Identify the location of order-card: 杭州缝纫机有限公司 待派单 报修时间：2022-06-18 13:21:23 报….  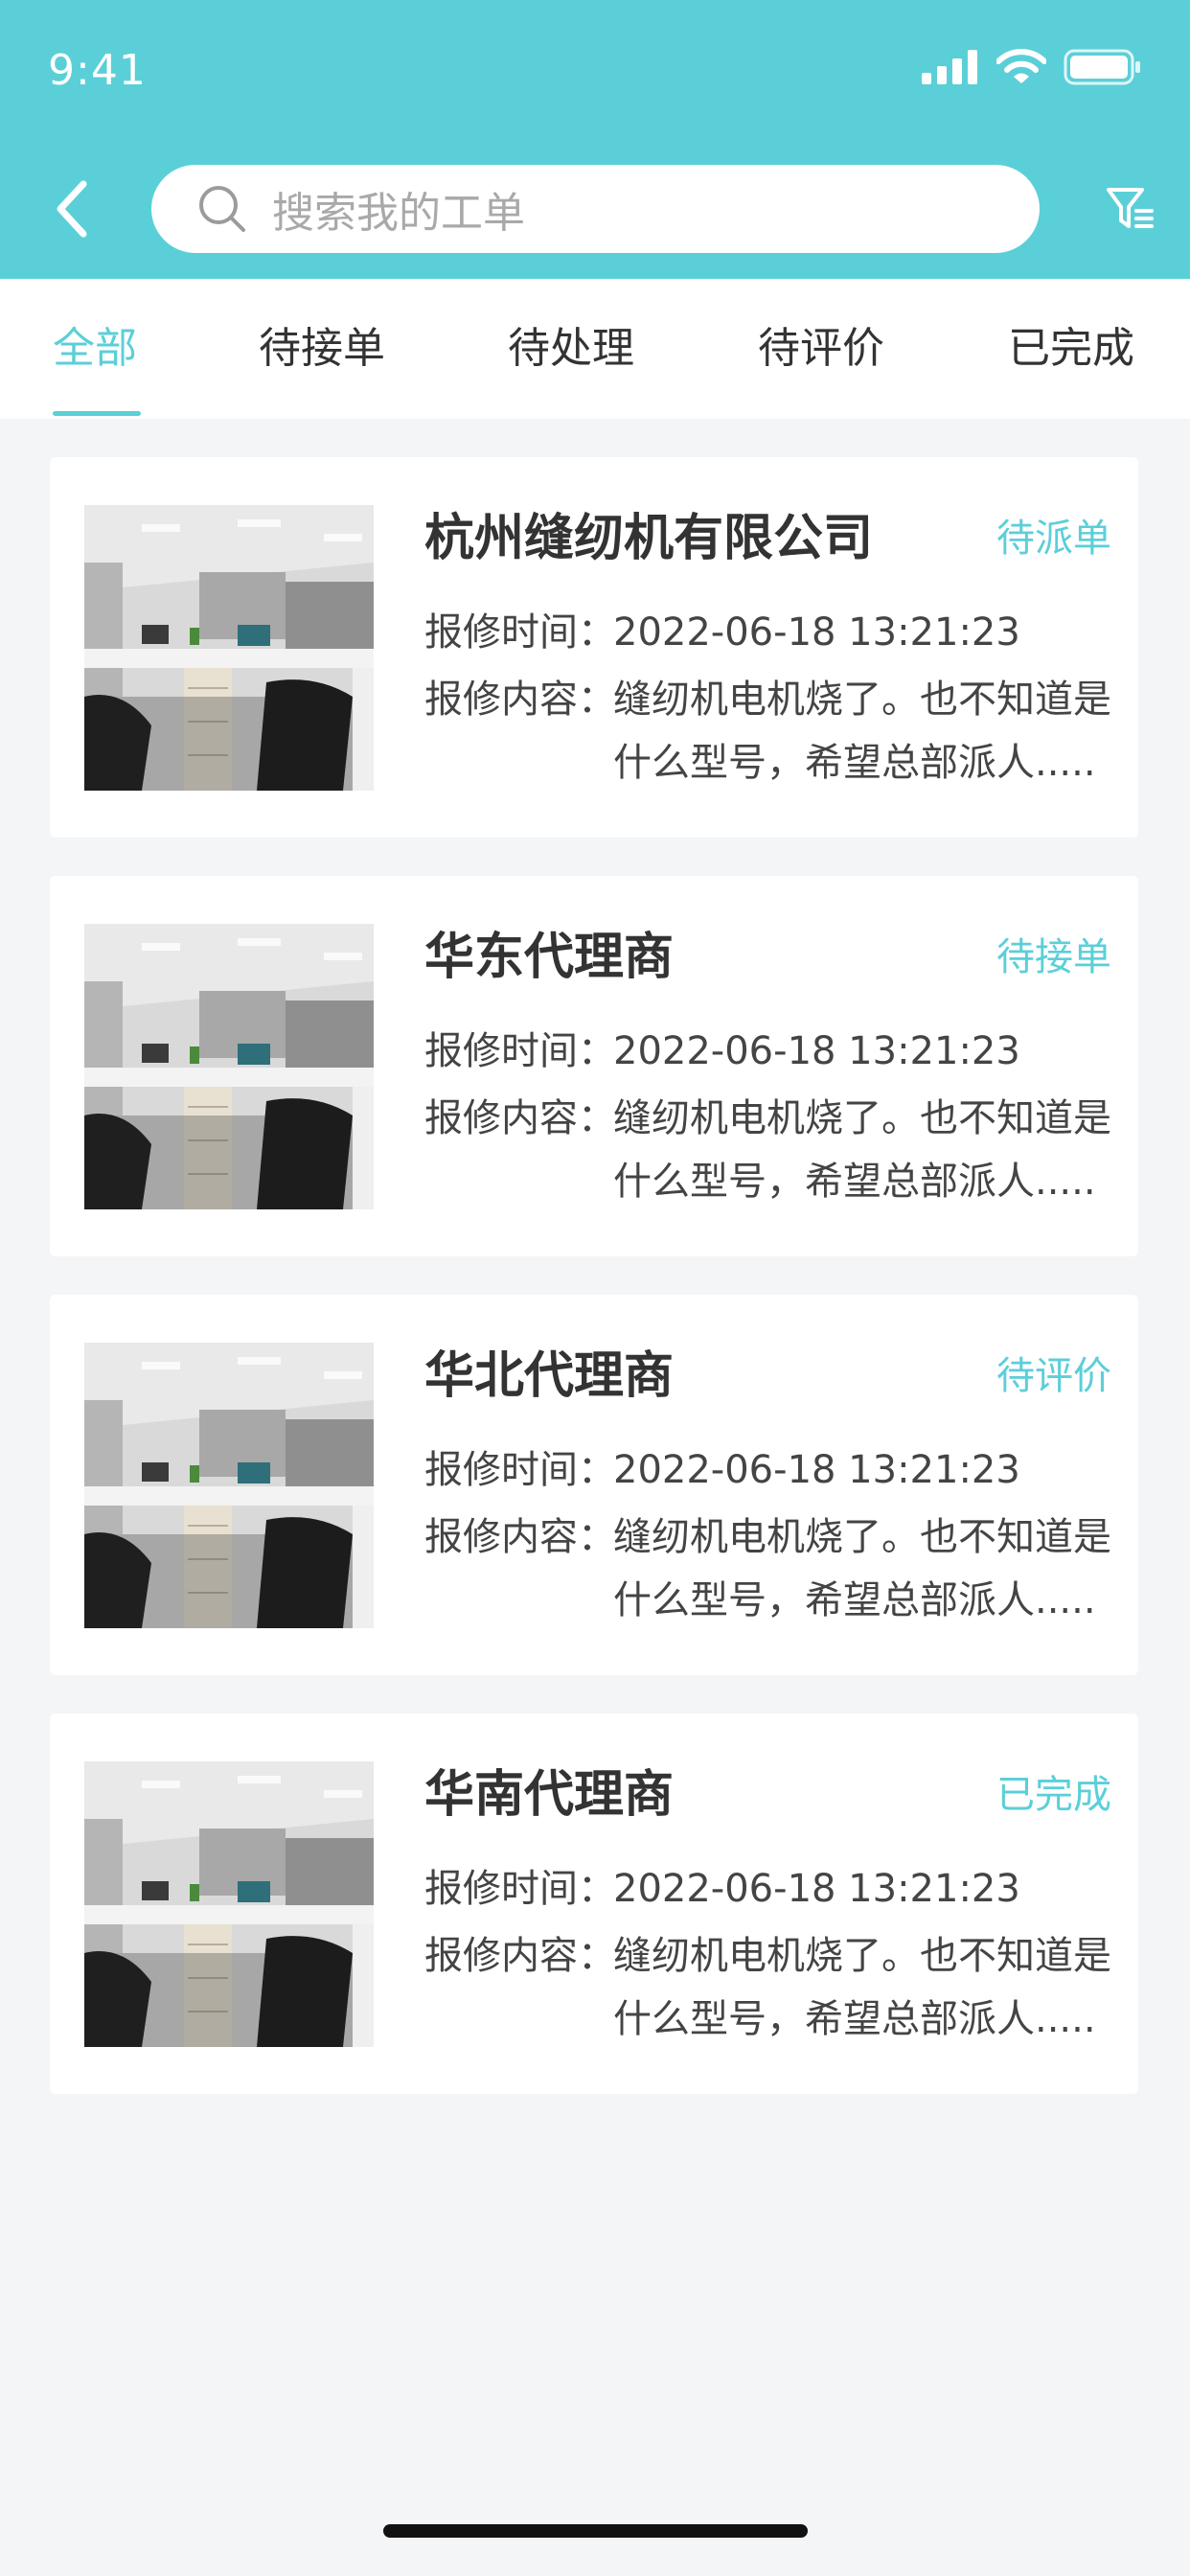
(594, 647).